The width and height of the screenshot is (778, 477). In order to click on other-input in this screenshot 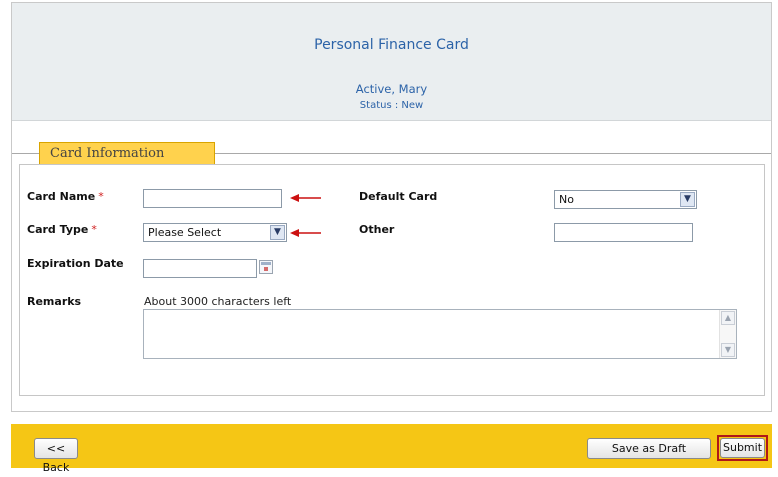, I will do `click(623, 232)`.